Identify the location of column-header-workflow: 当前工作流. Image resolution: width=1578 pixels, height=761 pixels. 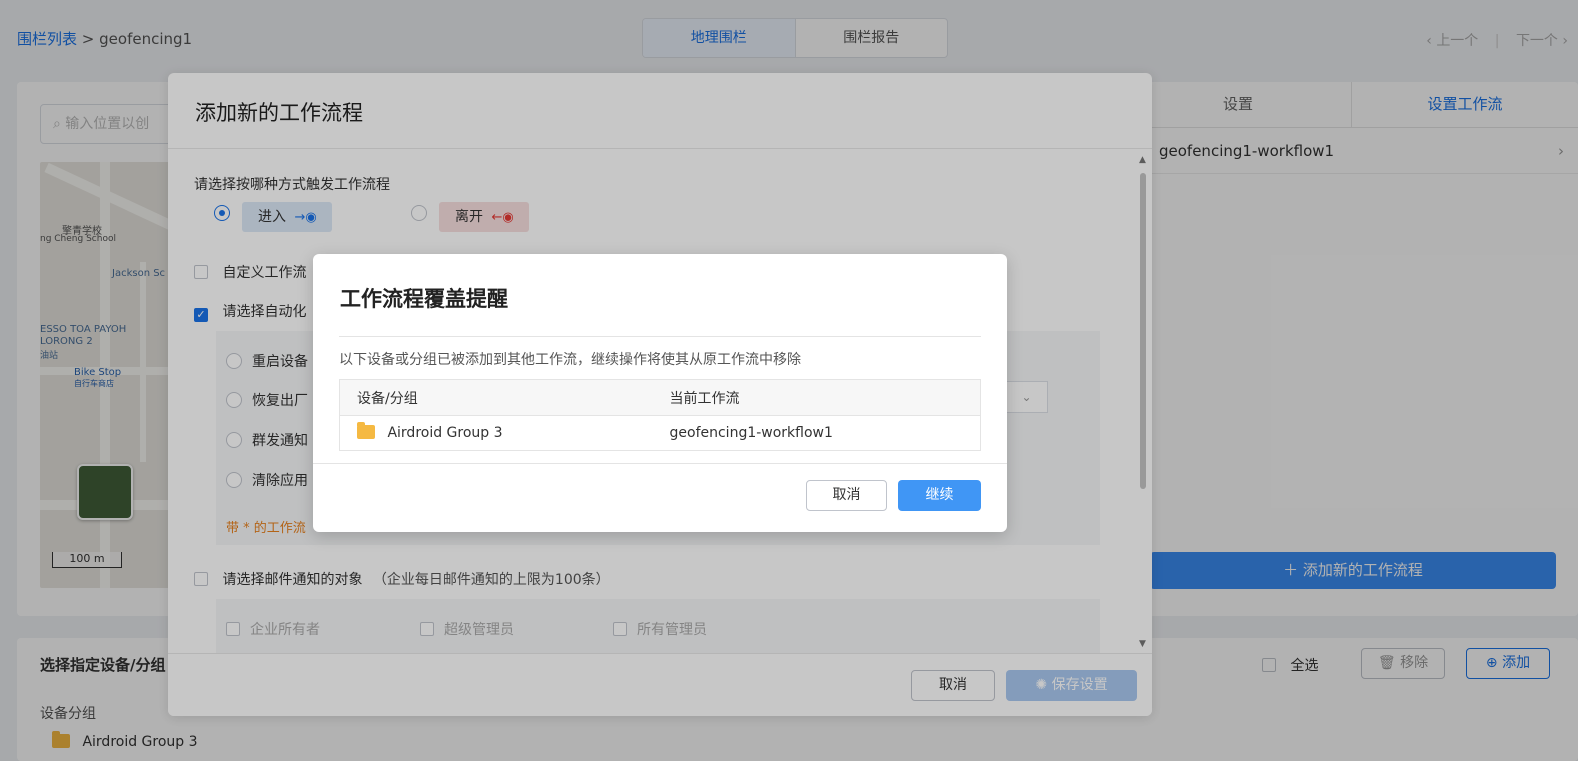
(816, 397).